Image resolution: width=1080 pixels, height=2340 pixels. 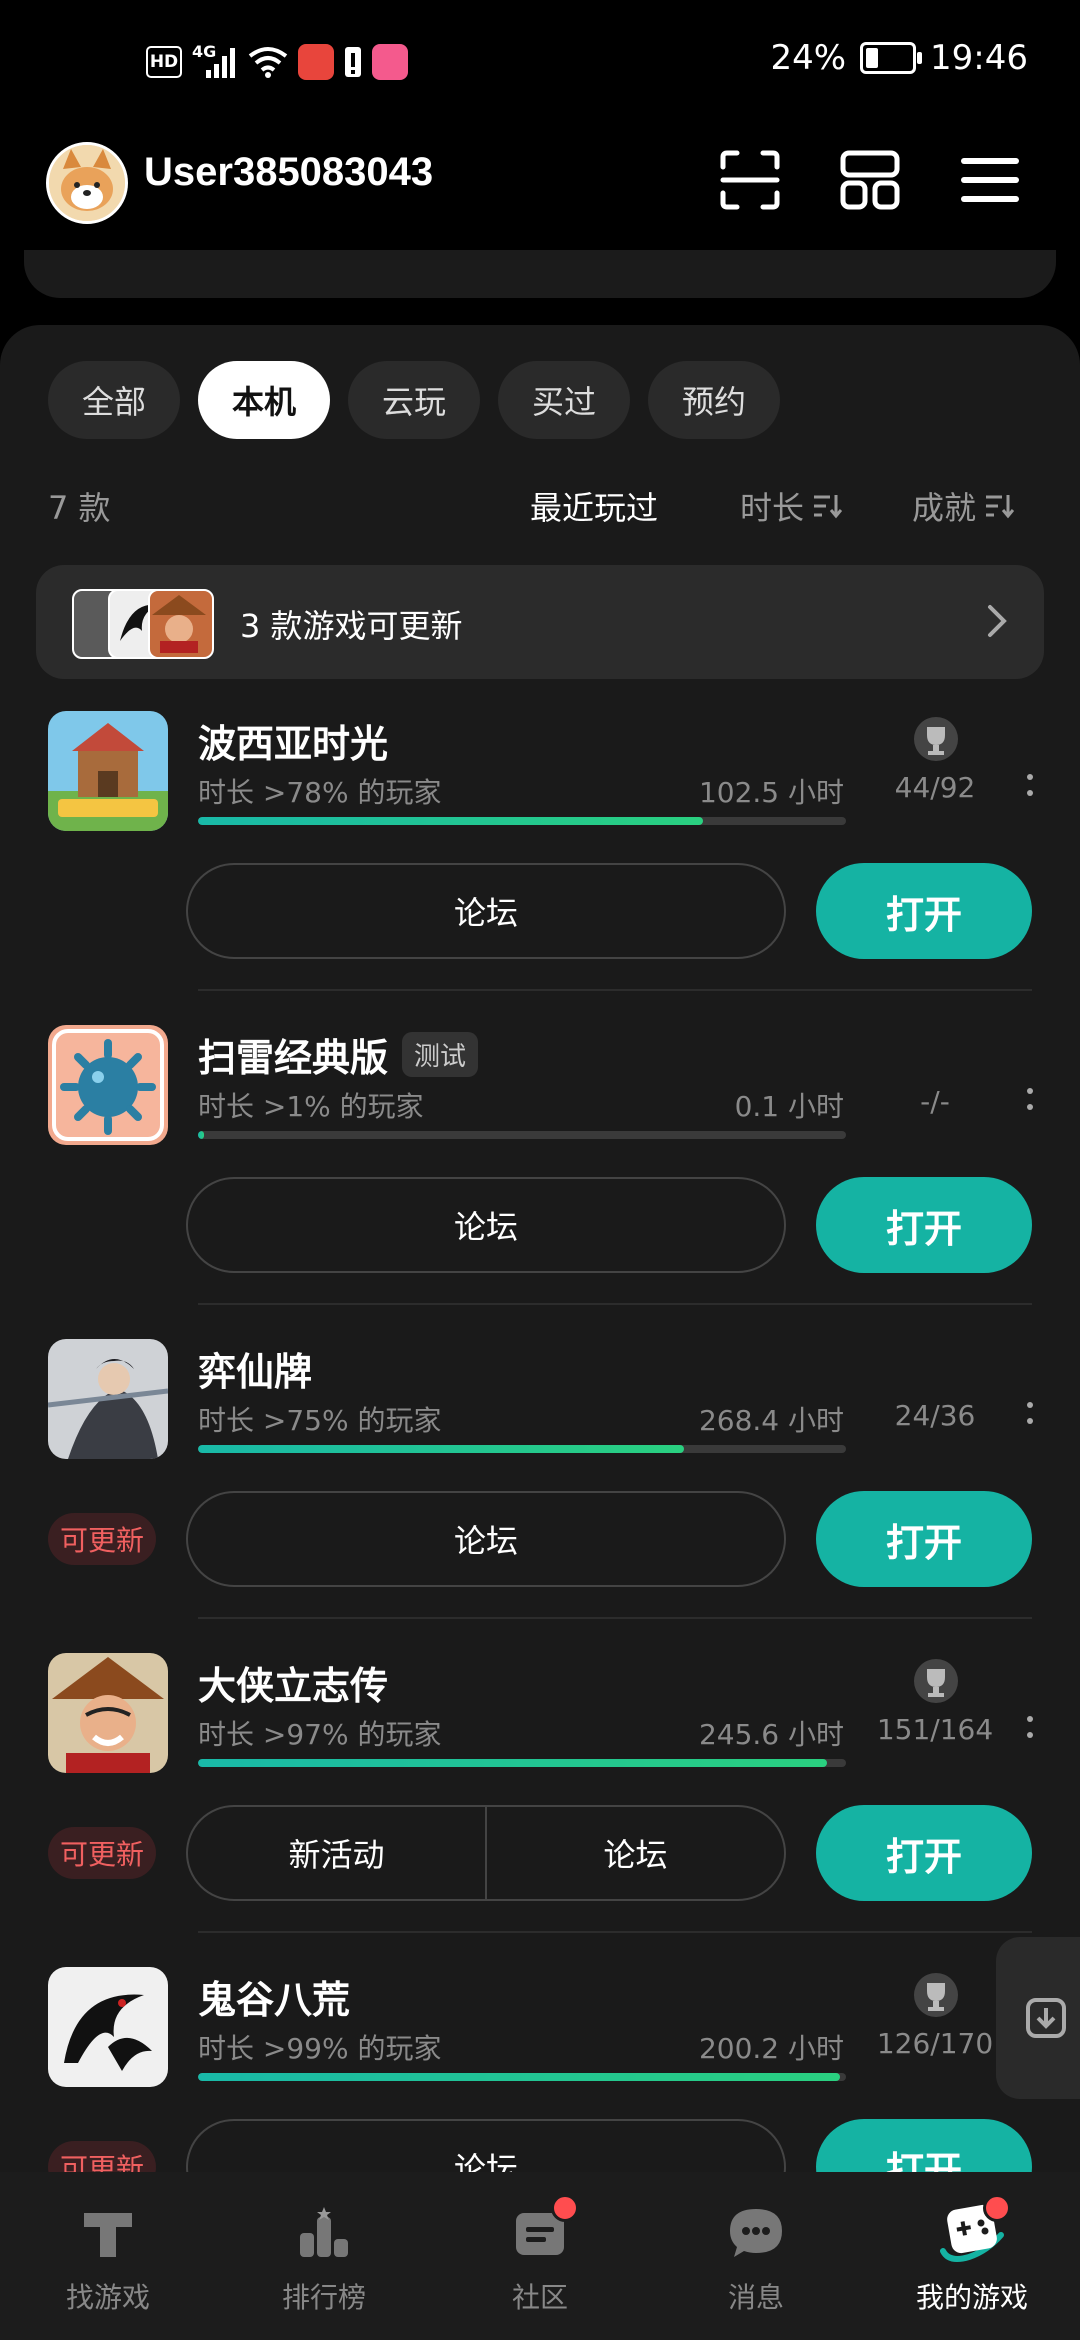 I want to click on sort-row: 7 款 最近玩过 时长 成就, so click(x=540, y=505).